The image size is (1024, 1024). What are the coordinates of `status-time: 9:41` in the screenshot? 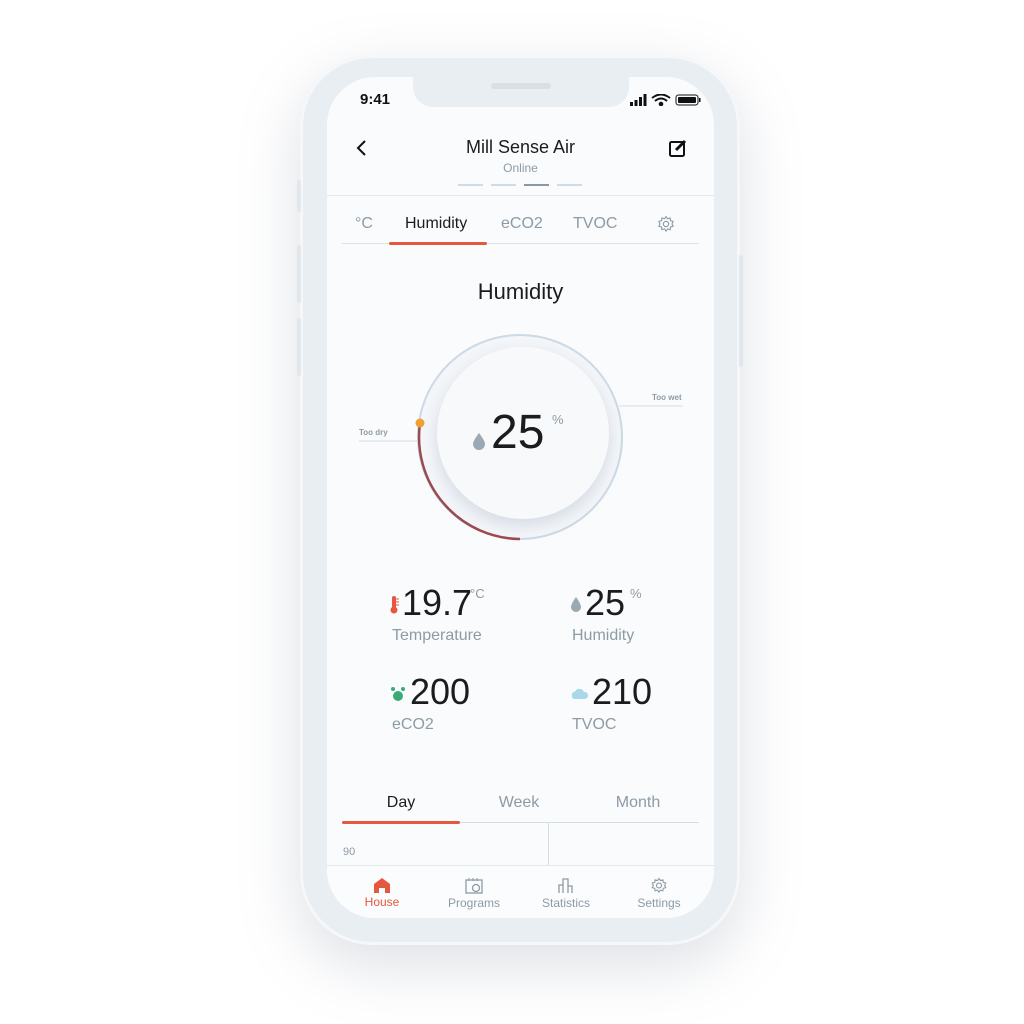 It's located at (375, 99).